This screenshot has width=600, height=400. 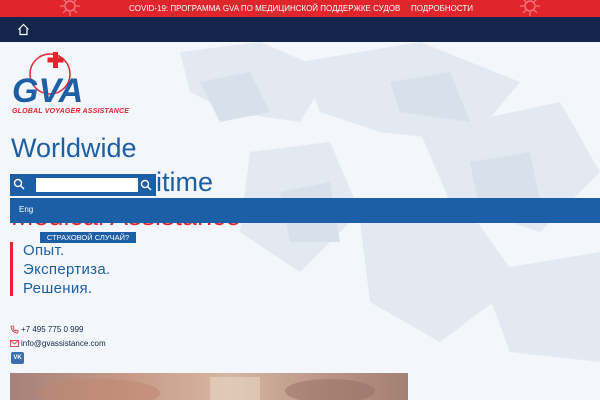 What do you see at coordinates (71, 111) in the screenshot?
I see `logo-caption: GLOBAL VOYAGER ASSISTANCE` at bounding box center [71, 111].